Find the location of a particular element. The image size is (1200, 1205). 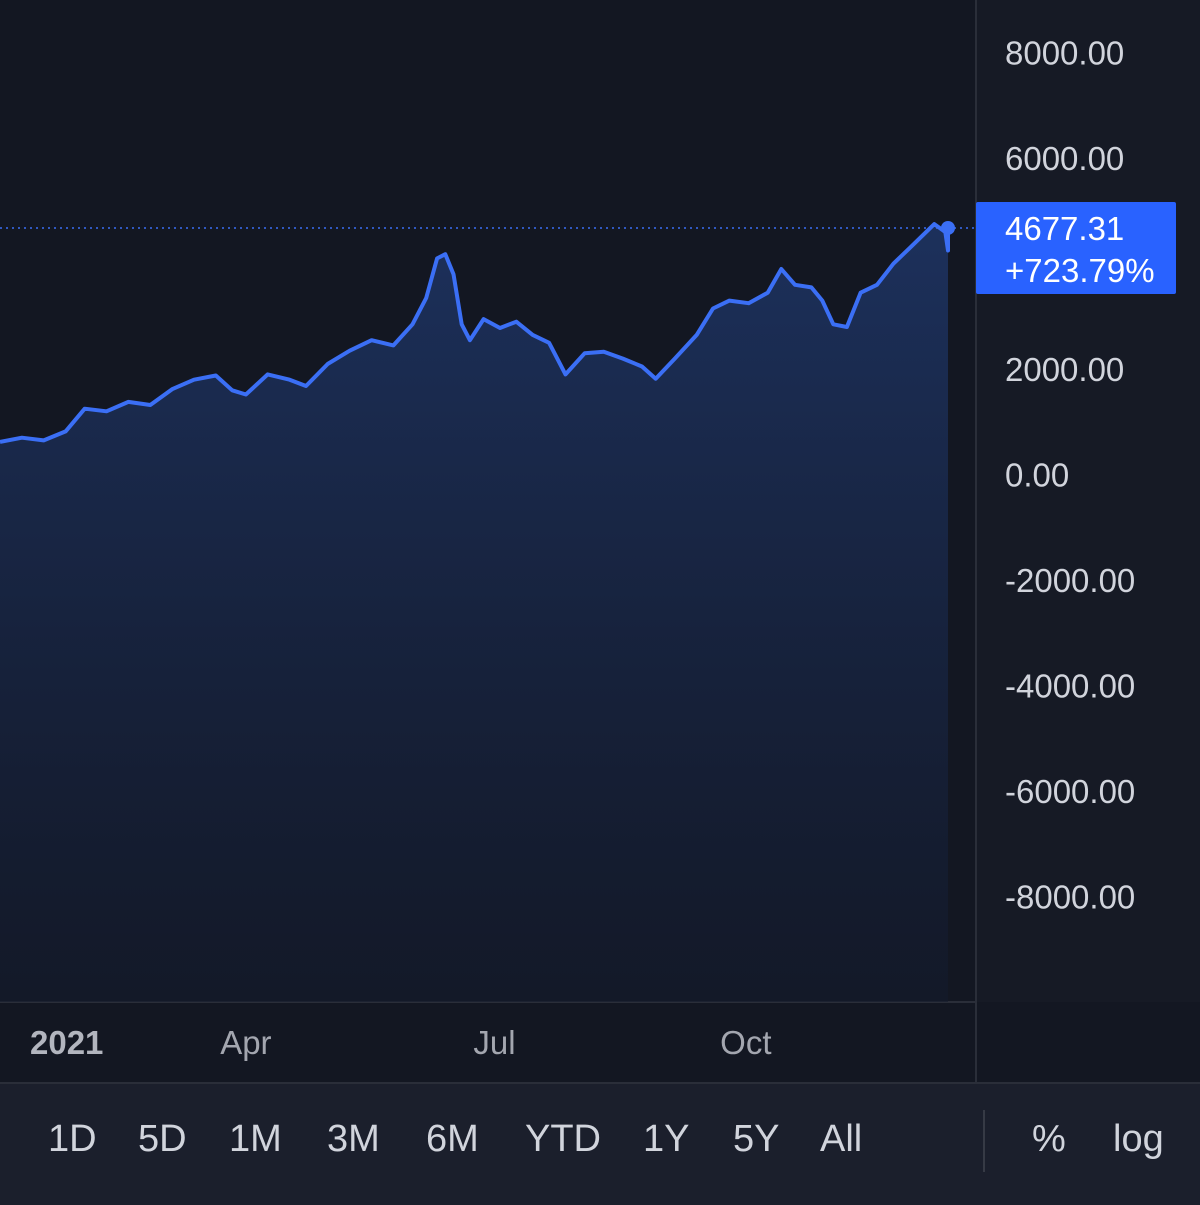

range-button-6m: 6M is located at coordinates (452, 1139).